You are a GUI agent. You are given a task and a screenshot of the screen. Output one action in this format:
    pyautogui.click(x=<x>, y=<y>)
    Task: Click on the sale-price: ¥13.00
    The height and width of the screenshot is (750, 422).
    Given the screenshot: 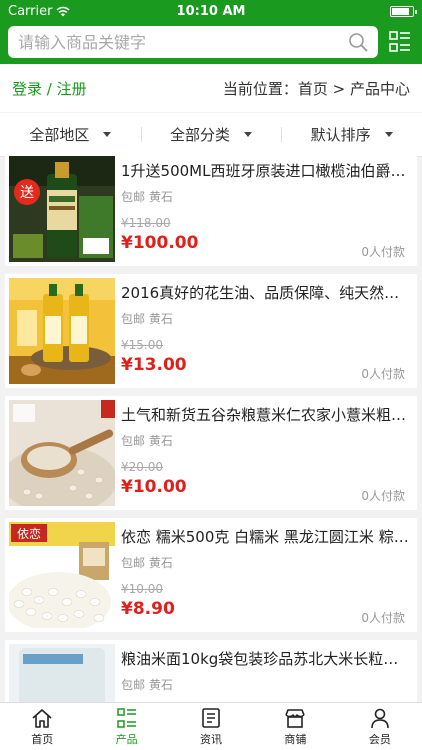 What is the action you would take?
    pyautogui.click(x=154, y=365)
    